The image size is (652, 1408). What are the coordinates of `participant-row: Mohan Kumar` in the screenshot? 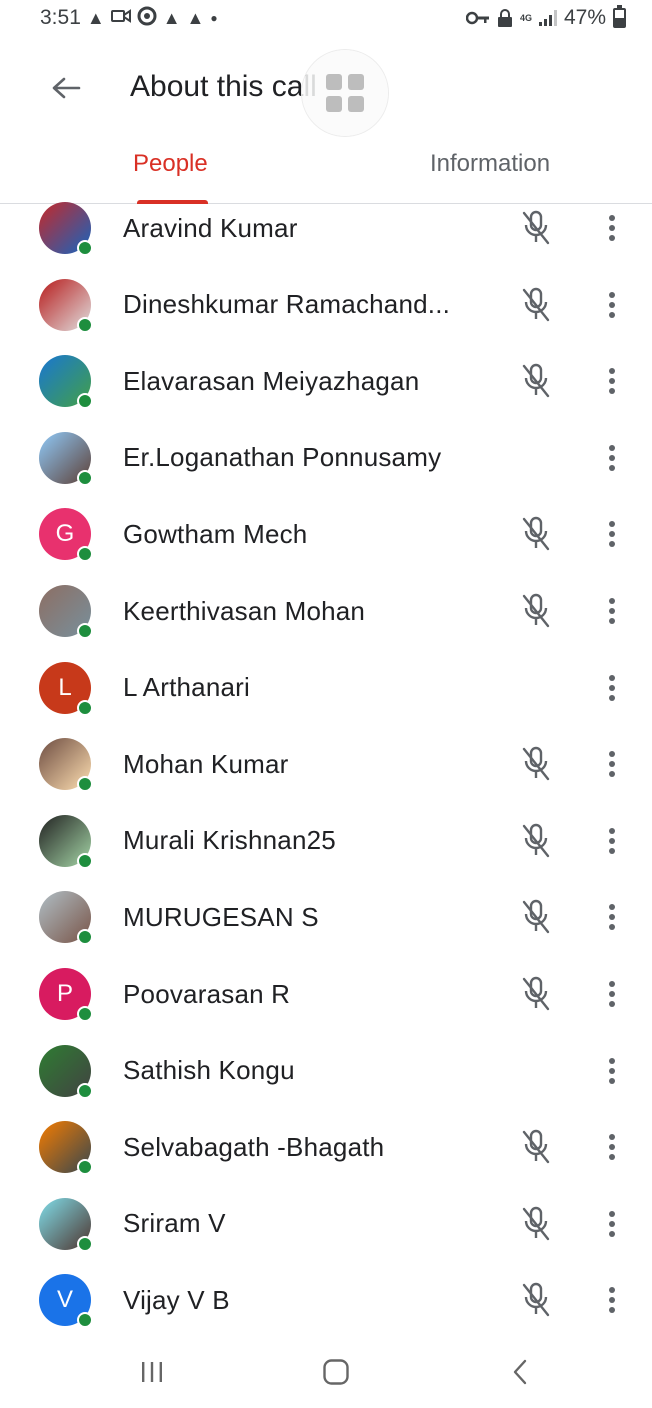 It's located at (326, 764).